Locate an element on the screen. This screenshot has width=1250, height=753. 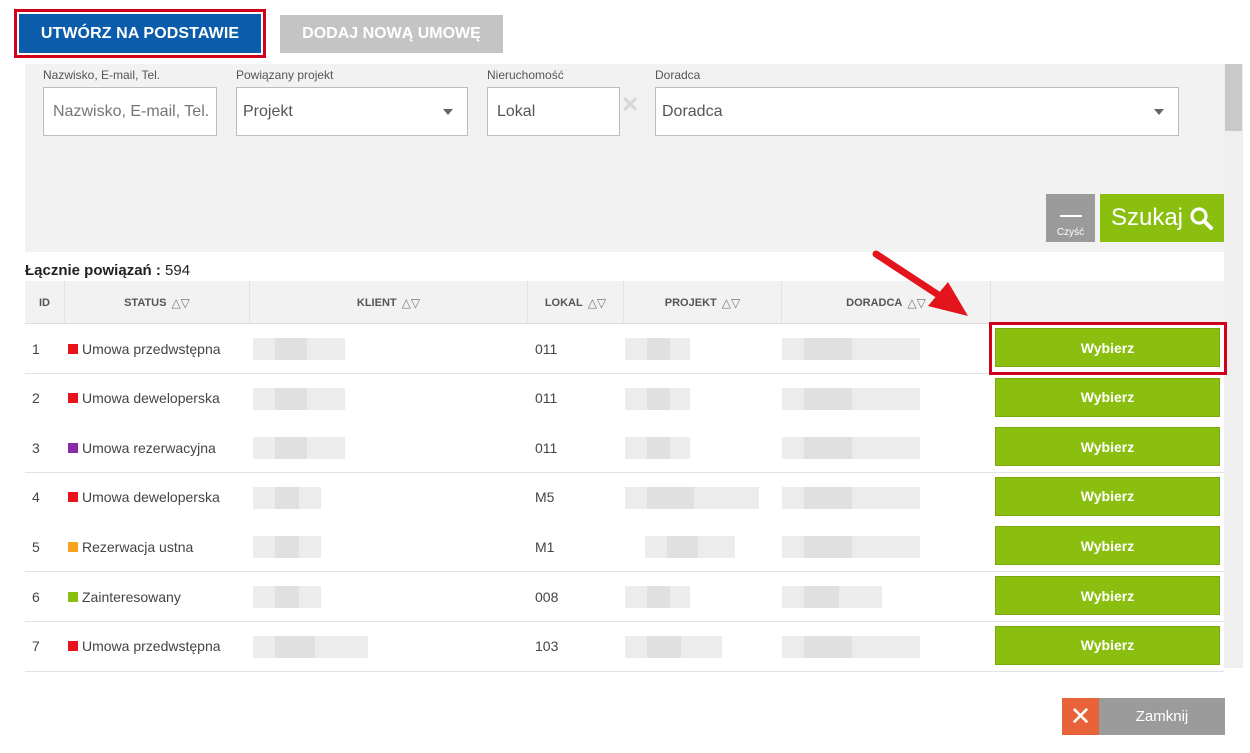
row-unit: M5 is located at coordinates (545, 497).